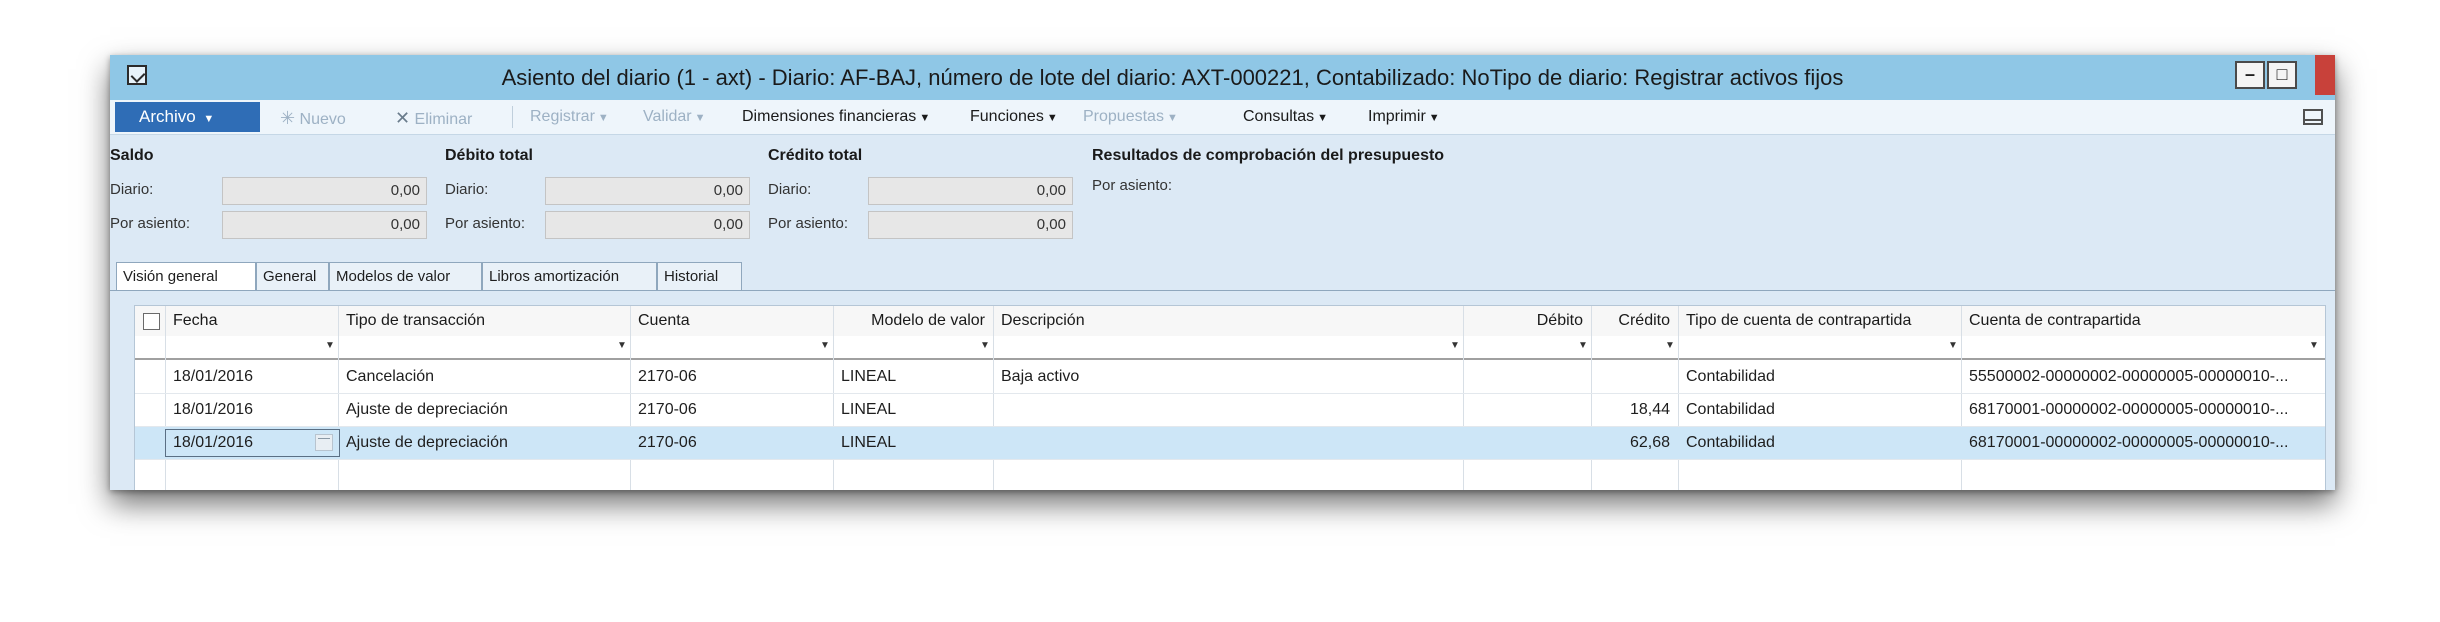  What do you see at coordinates (1222, 290) in the screenshot?
I see `tab-divider` at bounding box center [1222, 290].